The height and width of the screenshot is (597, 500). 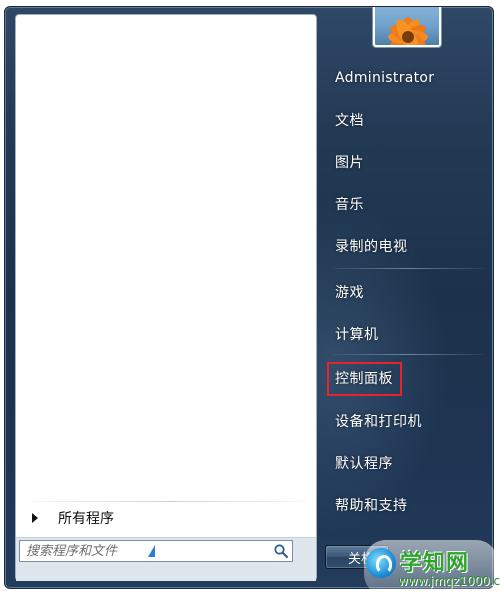 What do you see at coordinates (364, 379) in the screenshot?
I see `control-panel-highlight` at bounding box center [364, 379].